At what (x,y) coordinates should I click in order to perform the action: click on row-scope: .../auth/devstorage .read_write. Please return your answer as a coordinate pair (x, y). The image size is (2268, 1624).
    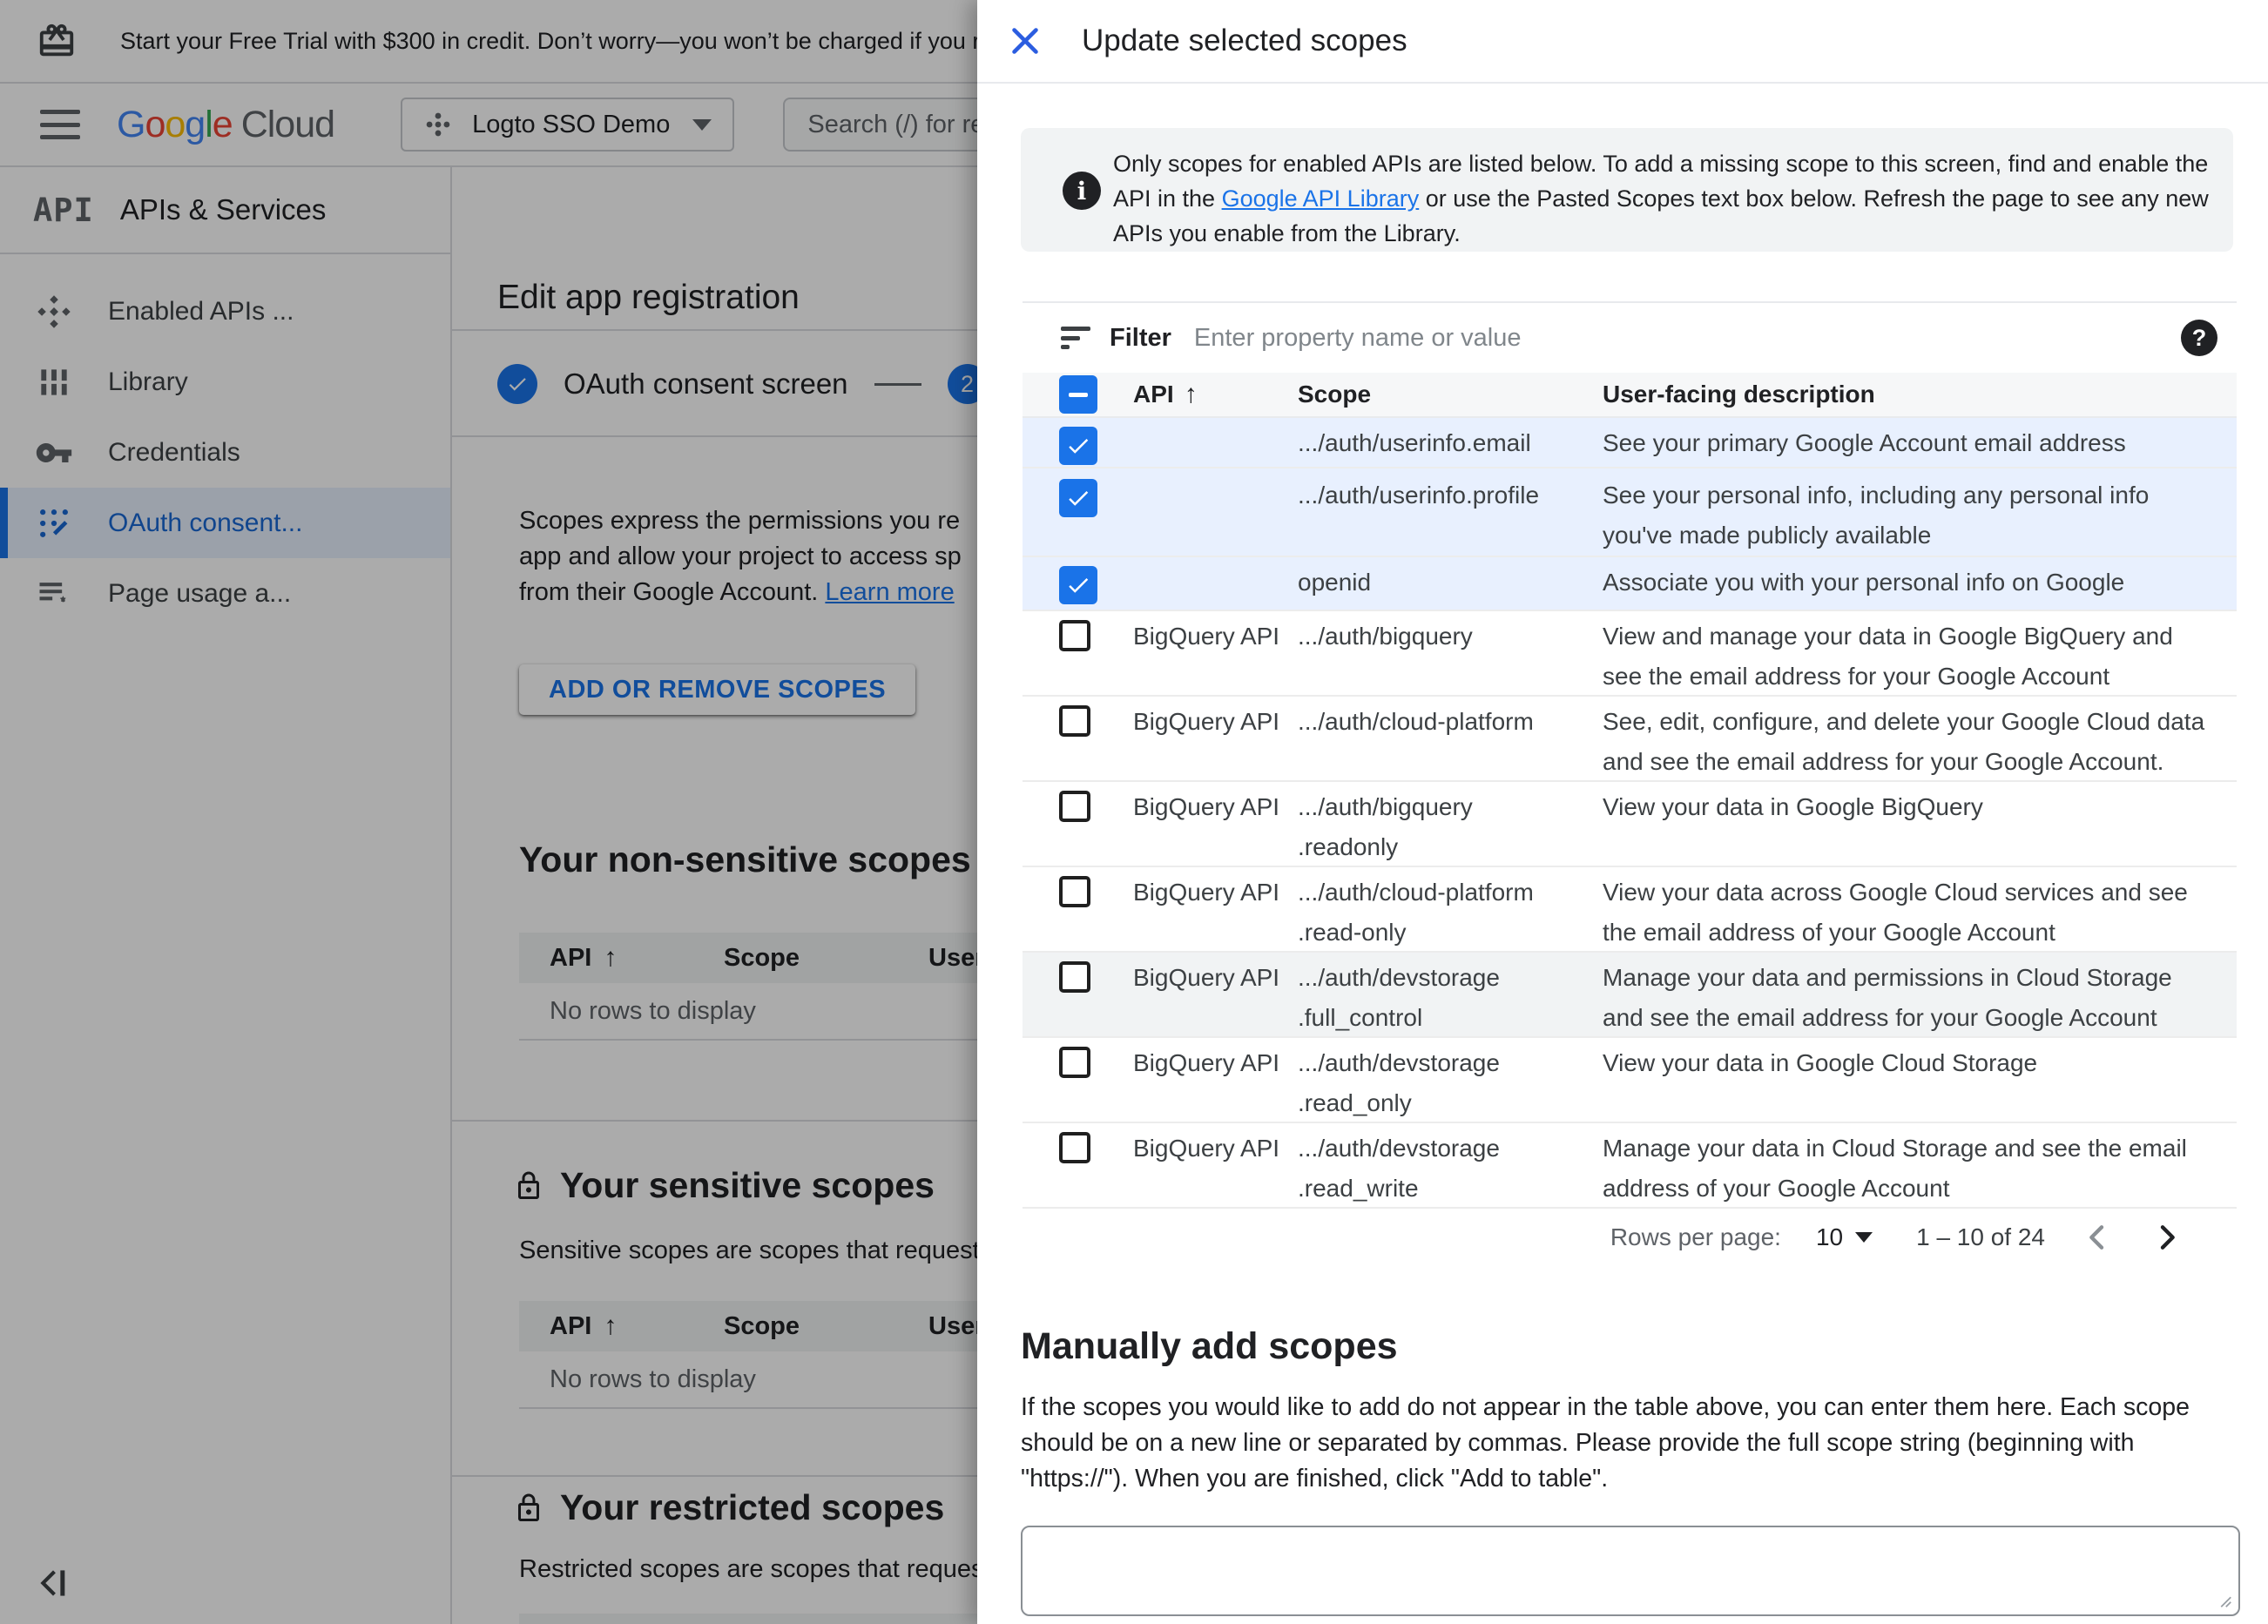
    Looking at the image, I should click on (1399, 1169).